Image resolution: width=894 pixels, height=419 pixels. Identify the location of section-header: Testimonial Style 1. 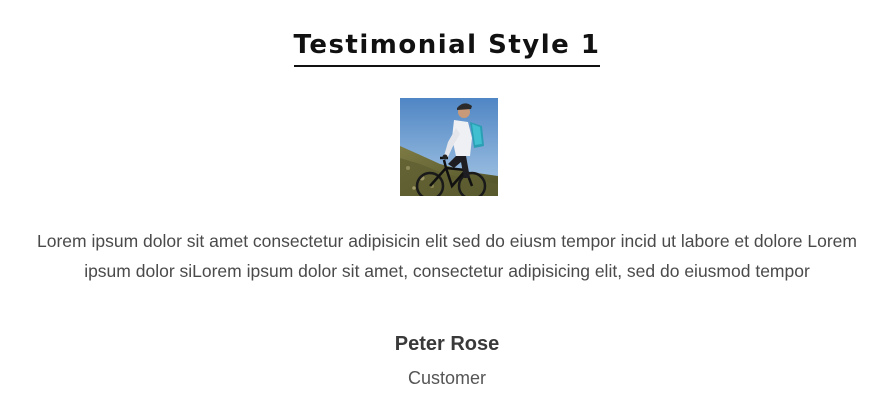
(447, 47).